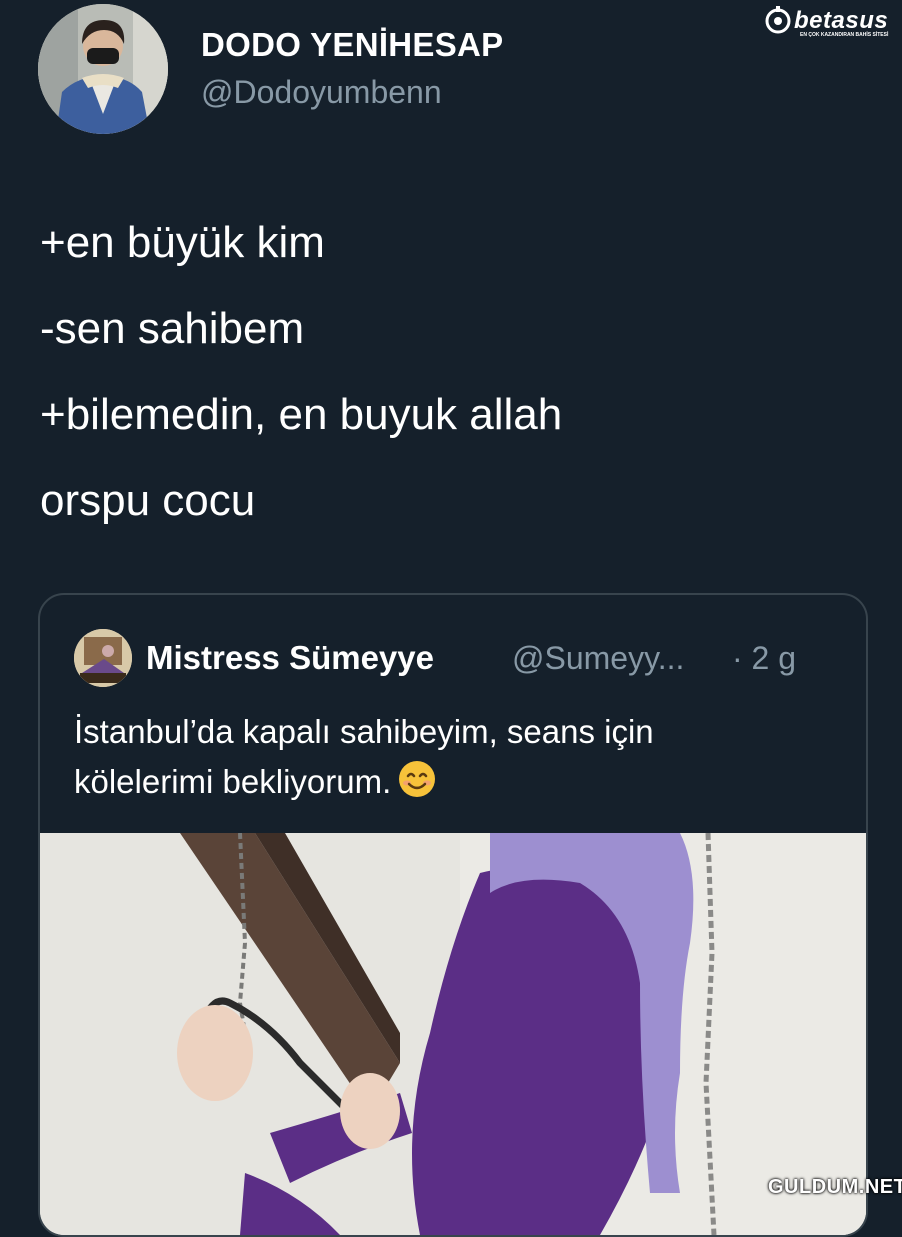 This screenshot has height=1237, width=902. Describe the element at coordinates (103, 69) in the screenshot. I see `author-avatar` at that location.